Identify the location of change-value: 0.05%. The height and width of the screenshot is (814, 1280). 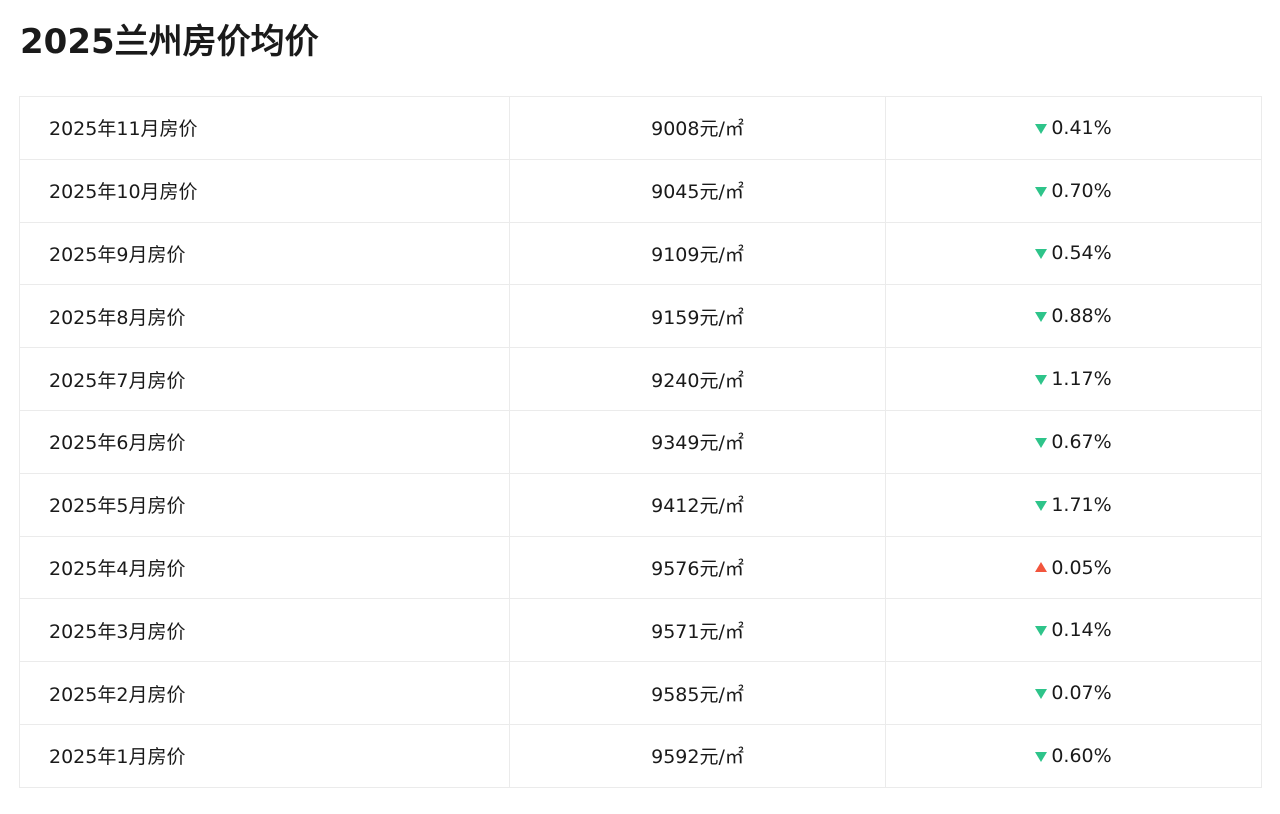
(1073, 568).